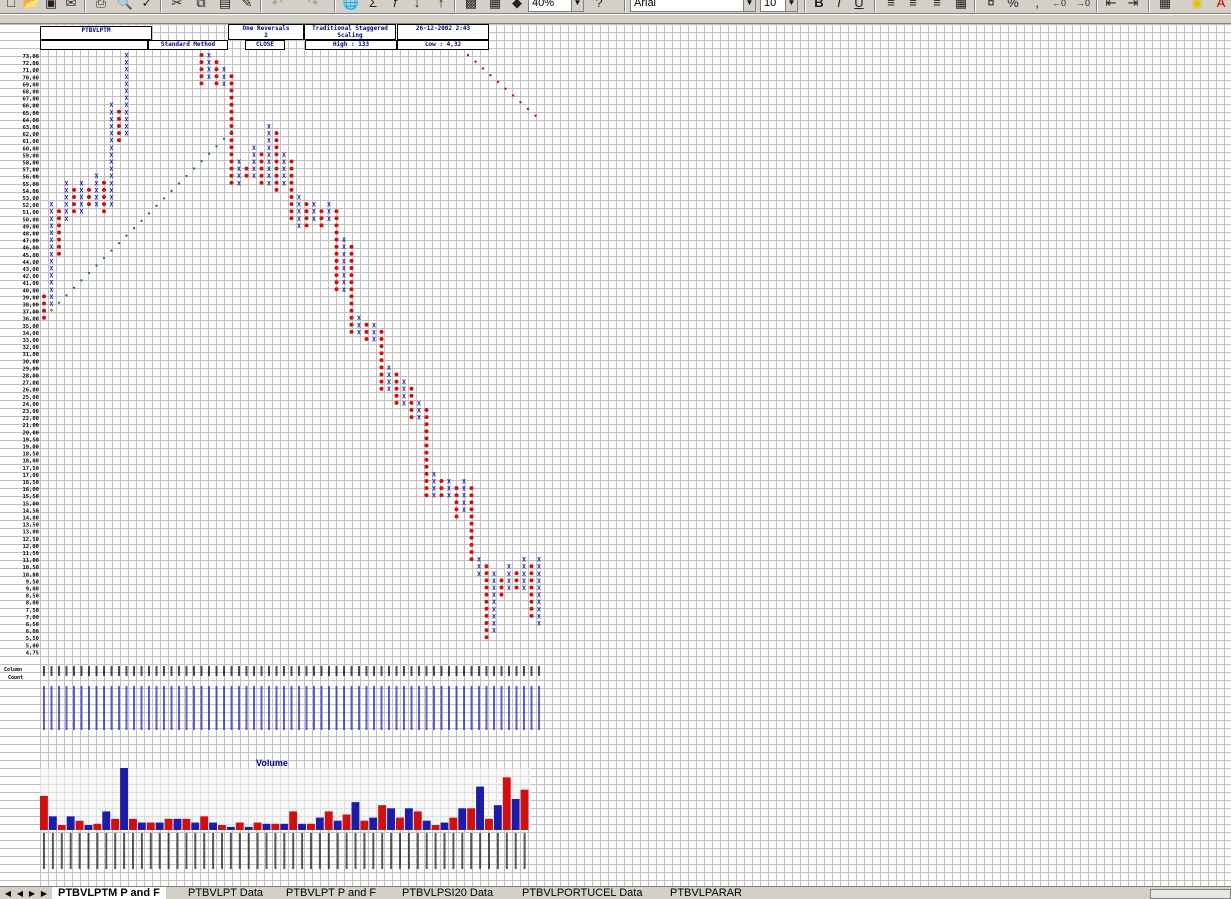 This screenshot has width=1231, height=899. What do you see at coordinates (32, 639) in the screenshot?
I see `price-label: 5,50` at bounding box center [32, 639].